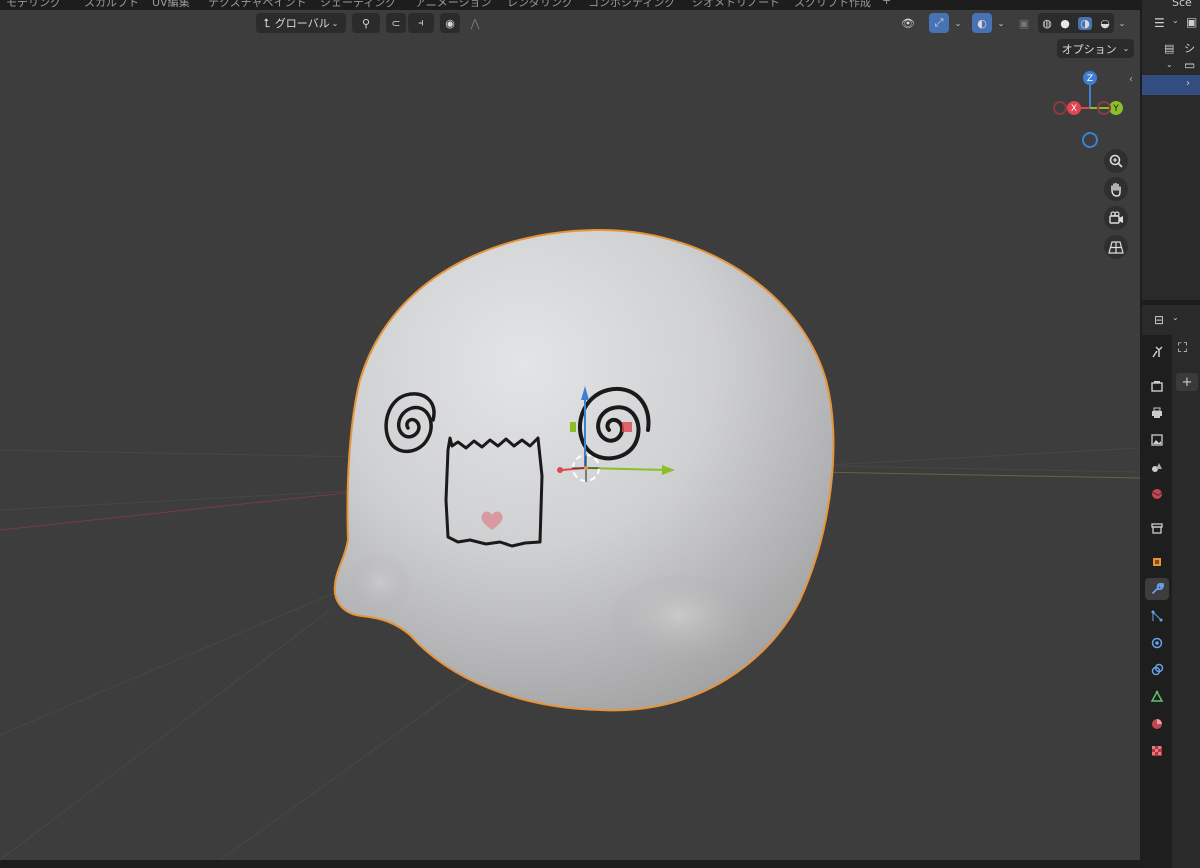 The height and width of the screenshot is (868, 1200). I want to click on gizmo-toggle: ⤢, so click(939, 23).